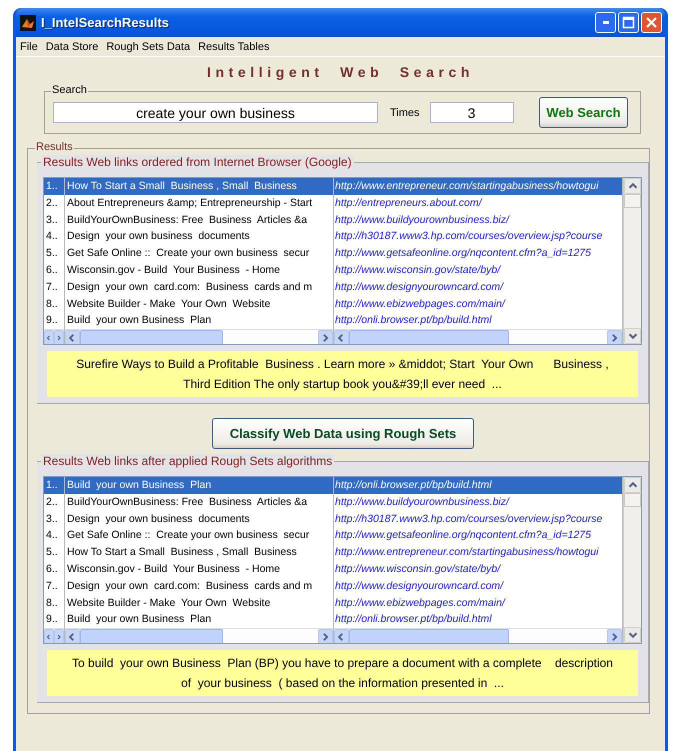  I want to click on minimize-button, so click(605, 22).